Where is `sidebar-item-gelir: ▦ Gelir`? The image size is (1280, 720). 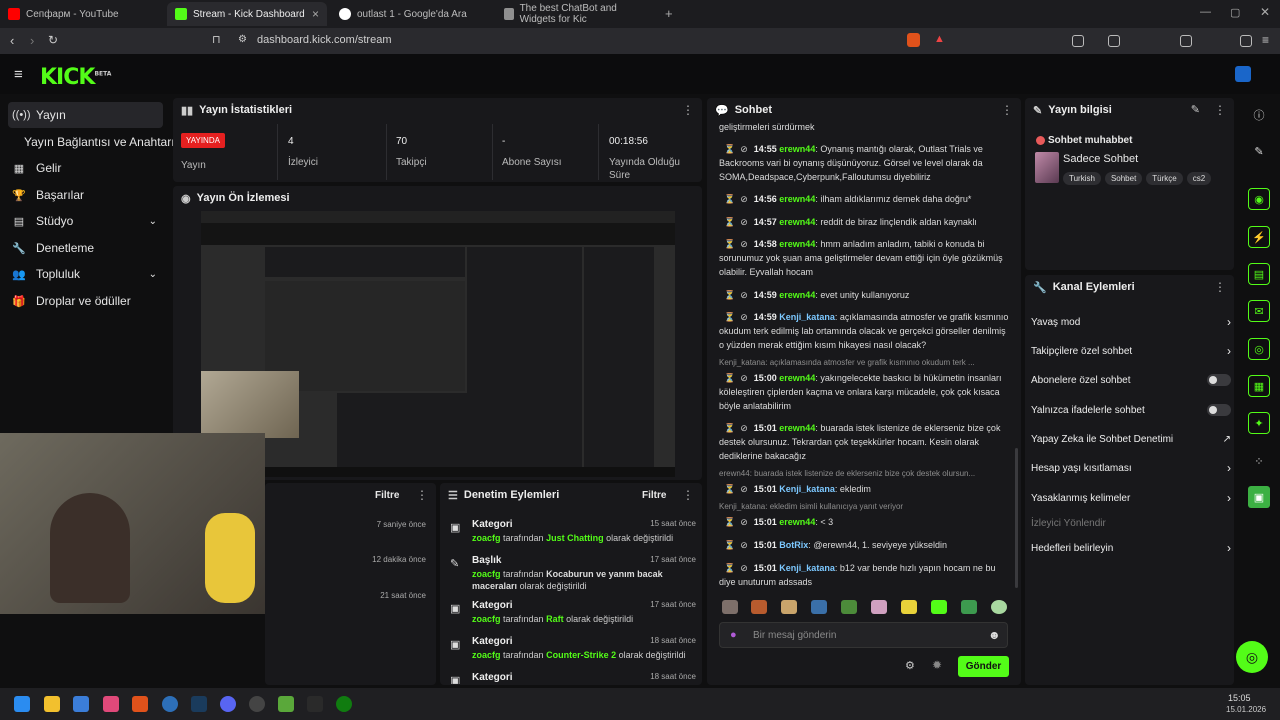 sidebar-item-gelir: ▦ Gelir is located at coordinates (85, 168).